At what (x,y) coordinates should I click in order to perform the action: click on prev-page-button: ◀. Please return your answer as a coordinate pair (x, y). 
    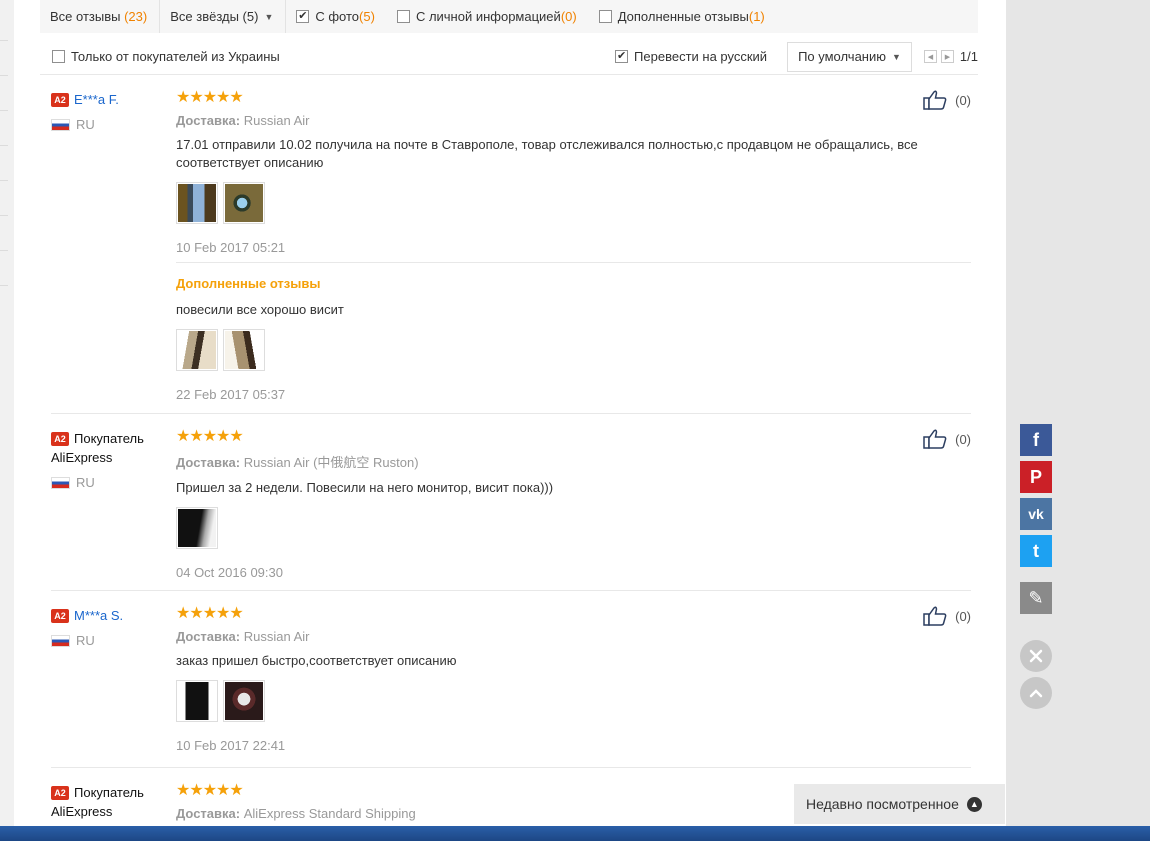
    Looking at the image, I should click on (930, 56).